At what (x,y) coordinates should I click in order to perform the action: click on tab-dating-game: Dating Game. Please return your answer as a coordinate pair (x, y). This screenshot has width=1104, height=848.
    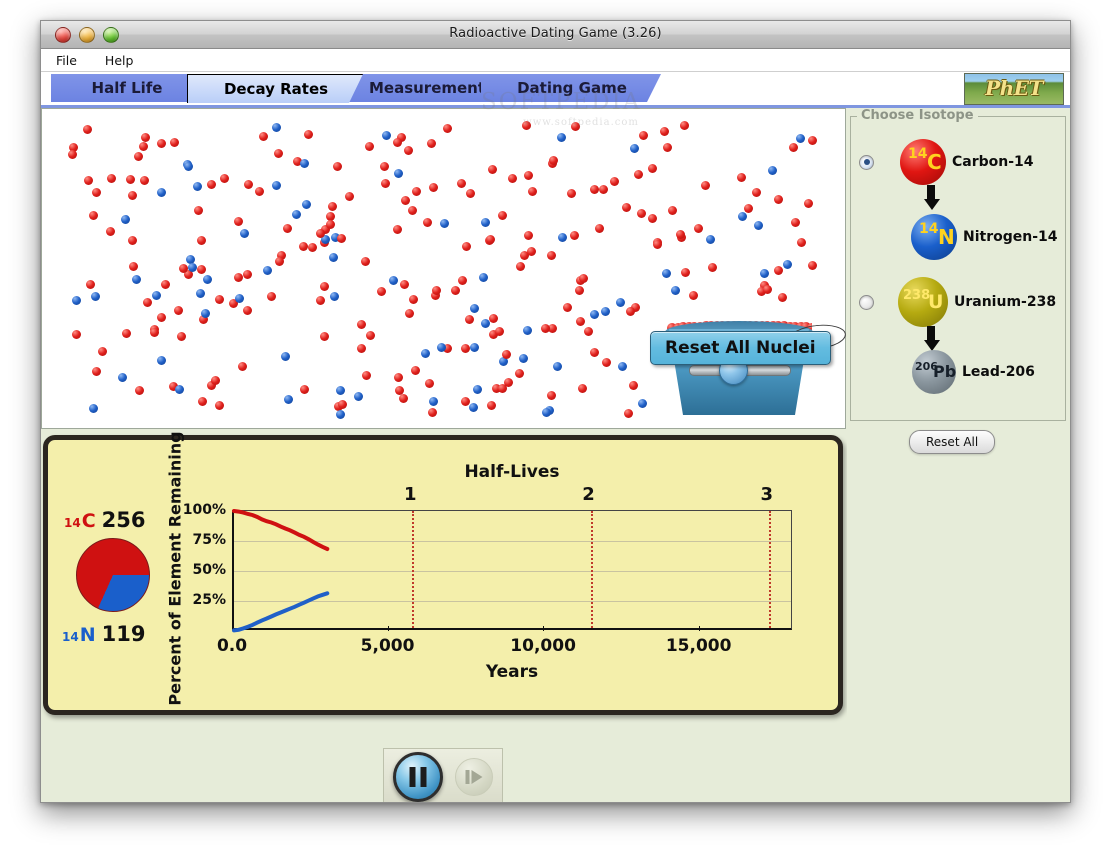
    Looking at the image, I should click on (571, 88).